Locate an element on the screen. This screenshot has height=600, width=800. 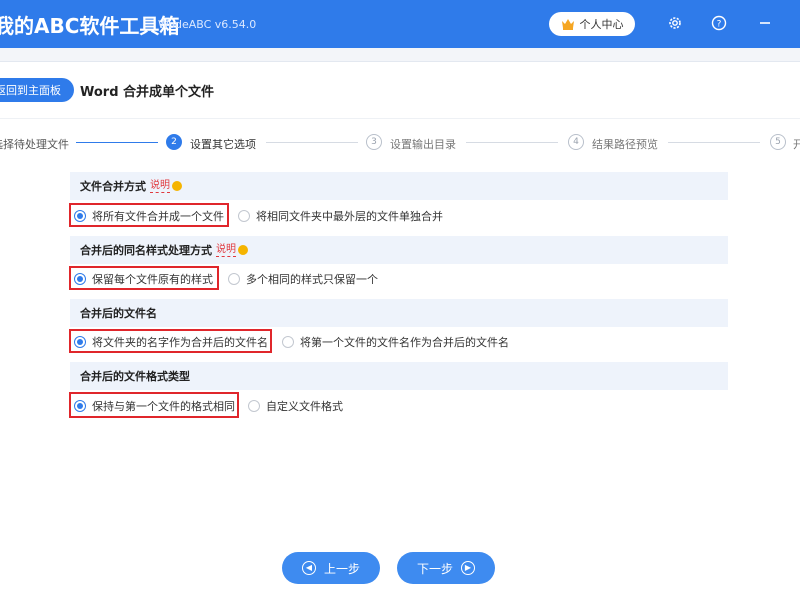
previous-step-button: ◀ 上一步 is located at coordinates (331, 568).